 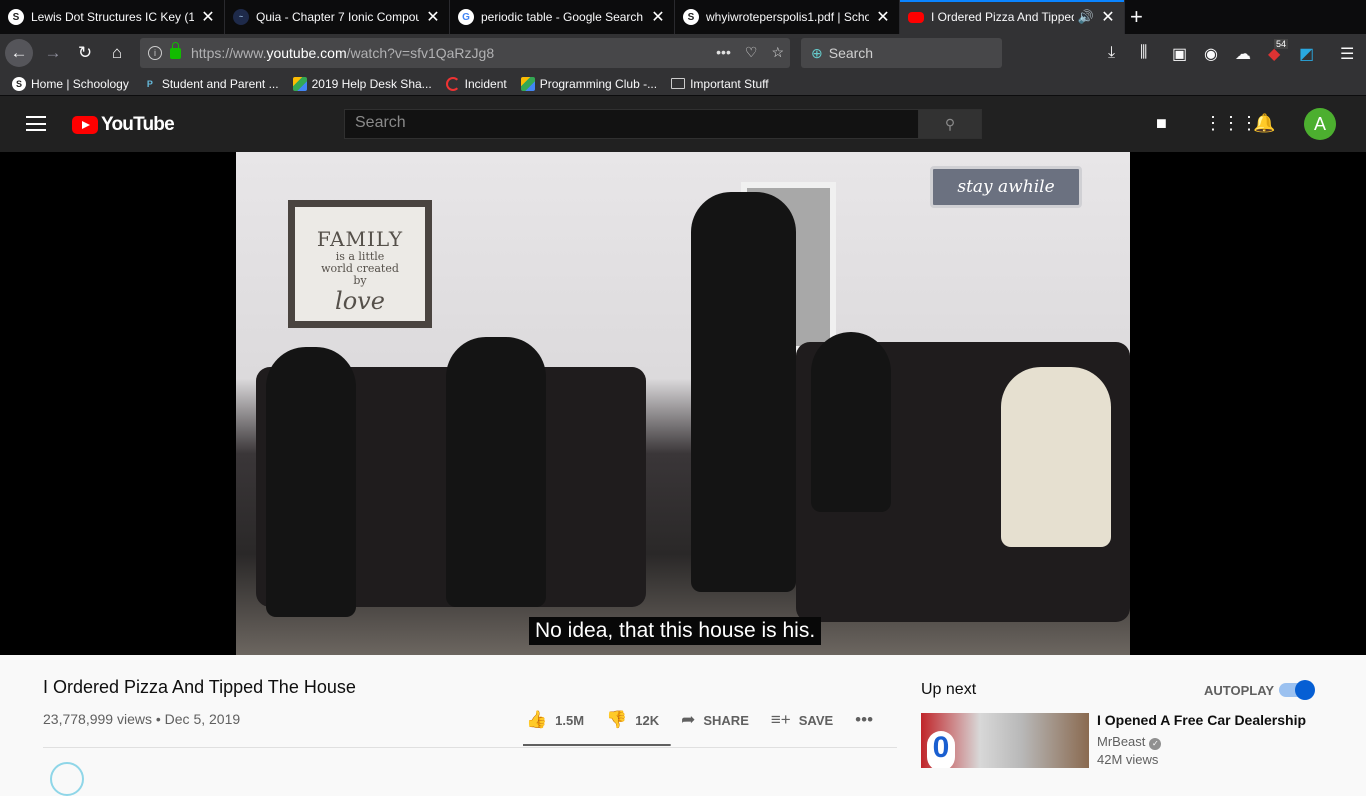 I want to click on browser-search-box: ⊕ Search, so click(x=901, y=53).